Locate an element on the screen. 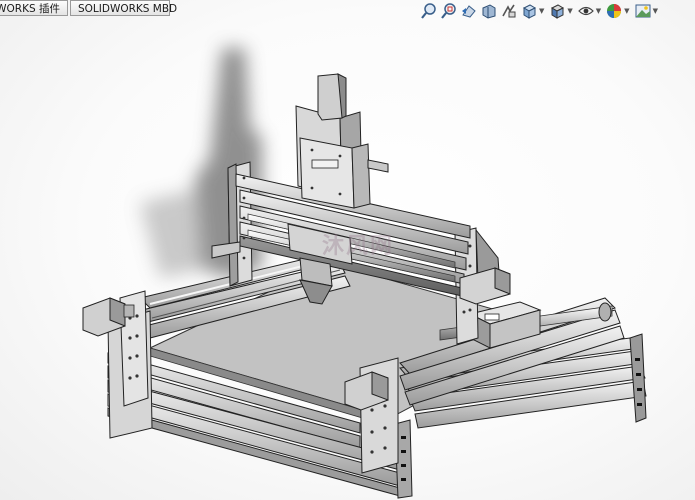  left-motor-assembly is located at coordinates (117, 364).